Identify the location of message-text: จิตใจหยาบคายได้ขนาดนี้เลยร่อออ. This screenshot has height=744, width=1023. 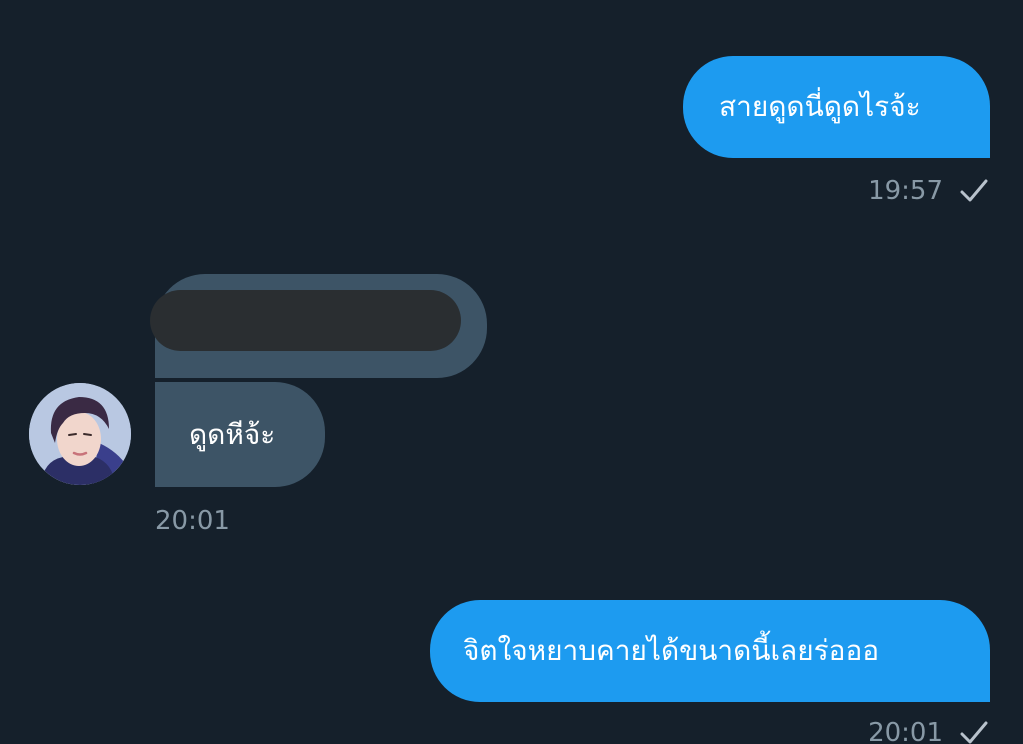
(671, 650).